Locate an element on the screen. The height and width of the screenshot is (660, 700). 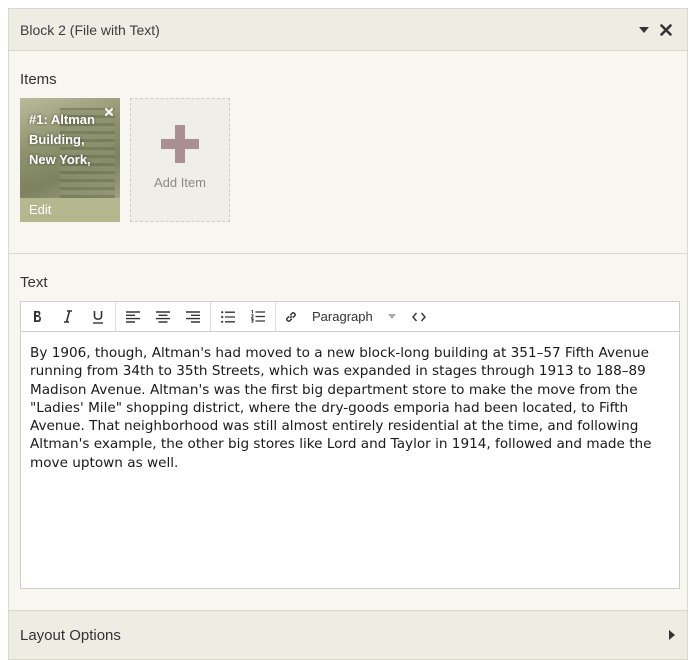
layout-options-title: Layout Options is located at coordinates (70, 635).